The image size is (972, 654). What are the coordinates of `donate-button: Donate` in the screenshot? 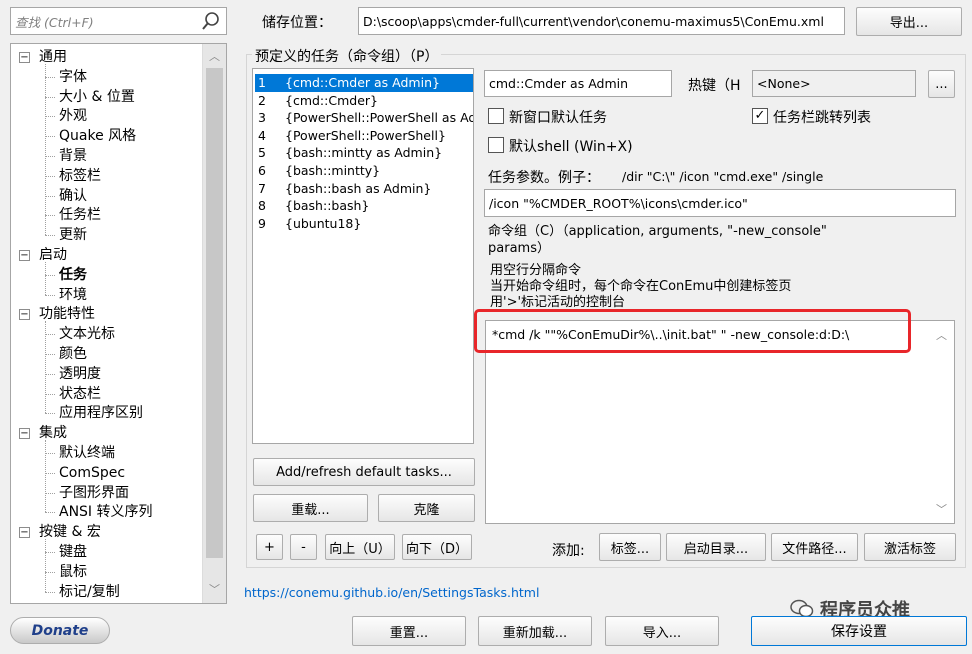 It's located at (60, 630).